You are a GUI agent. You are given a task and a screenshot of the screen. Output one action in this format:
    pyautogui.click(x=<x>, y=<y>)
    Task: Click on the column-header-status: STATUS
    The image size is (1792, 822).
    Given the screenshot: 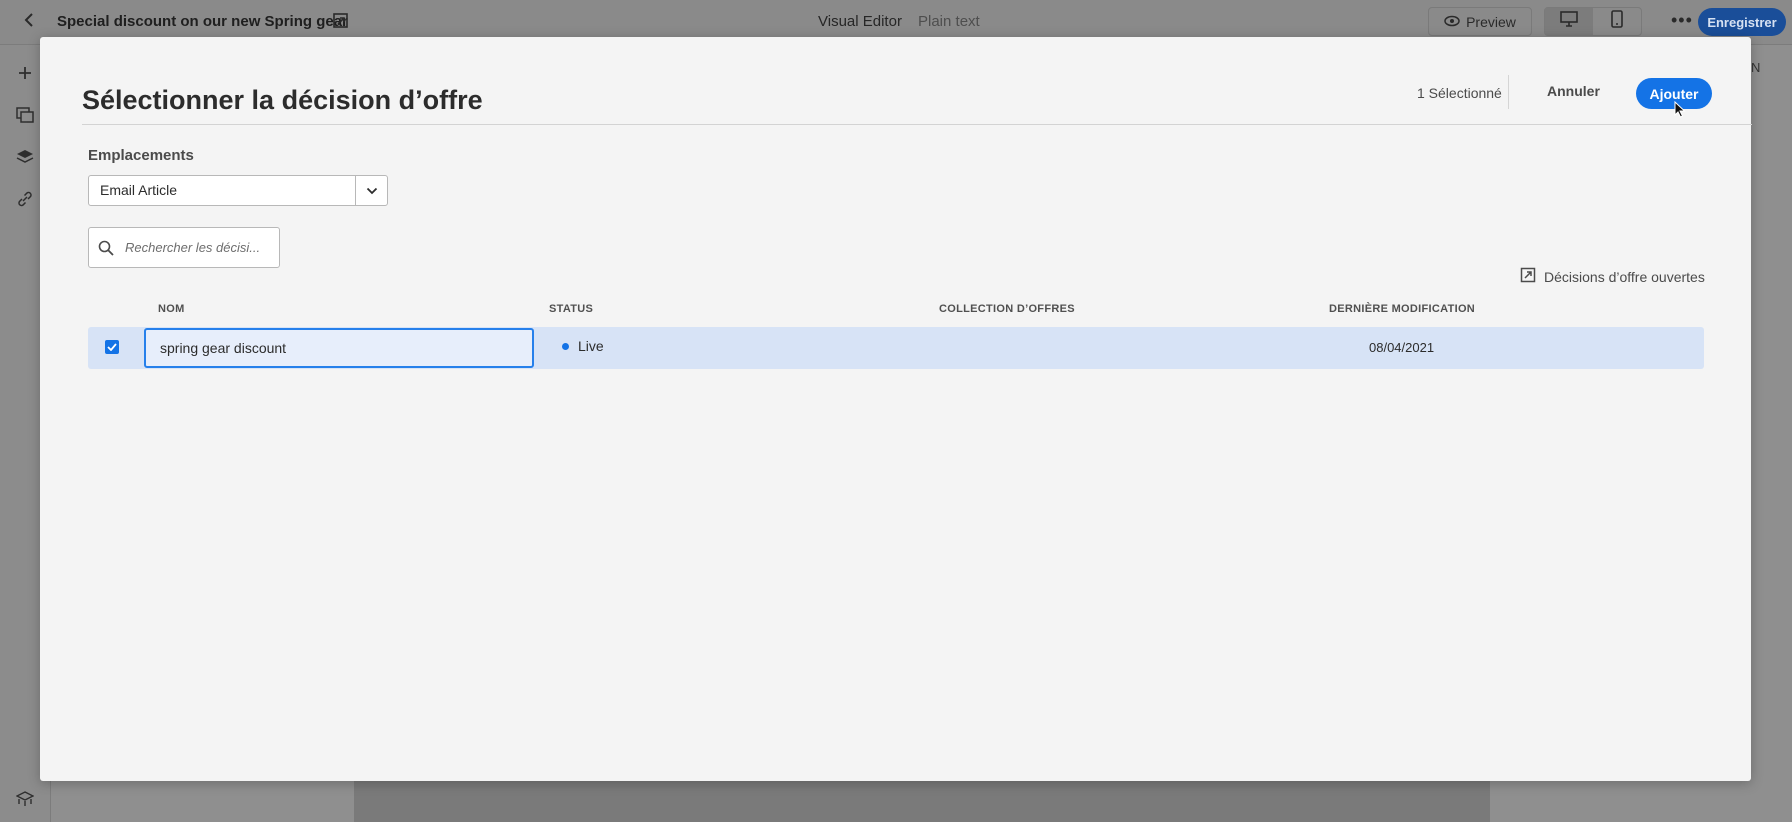 What is the action you would take?
    pyautogui.click(x=571, y=309)
    